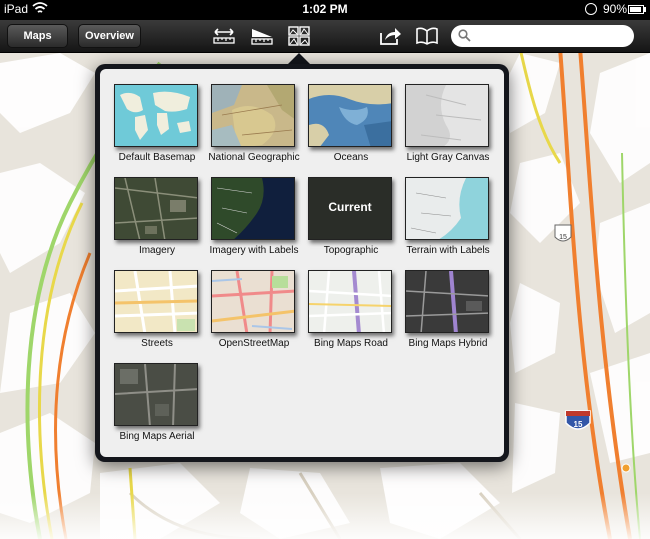 The width and height of the screenshot is (650, 539). What do you see at coordinates (578, 424) in the screenshot?
I see `highway-shield-label: 15` at bounding box center [578, 424].